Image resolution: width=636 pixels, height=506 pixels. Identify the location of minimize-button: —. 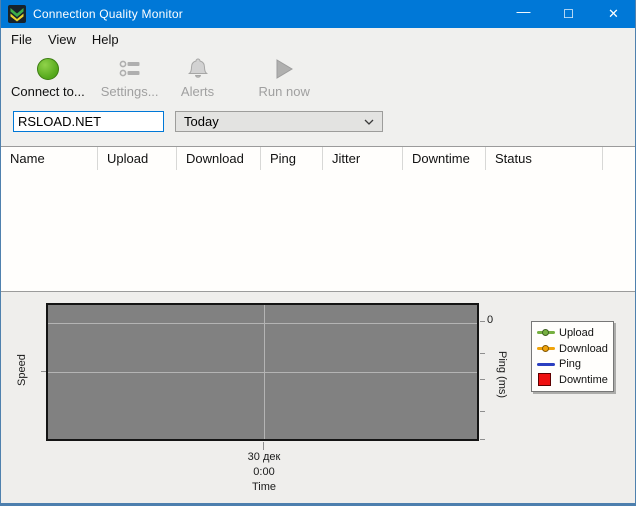
(523, 14).